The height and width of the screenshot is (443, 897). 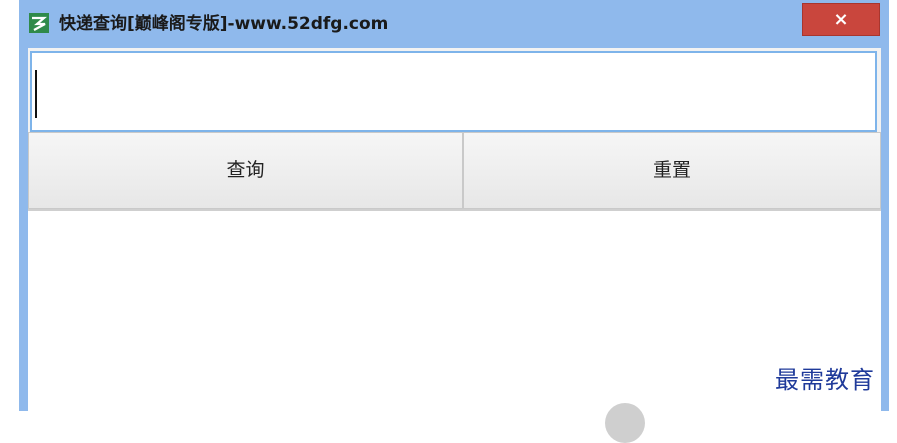 What do you see at coordinates (825, 380) in the screenshot?
I see `watermark-text: 最需教育` at bounding box center [825, 380].